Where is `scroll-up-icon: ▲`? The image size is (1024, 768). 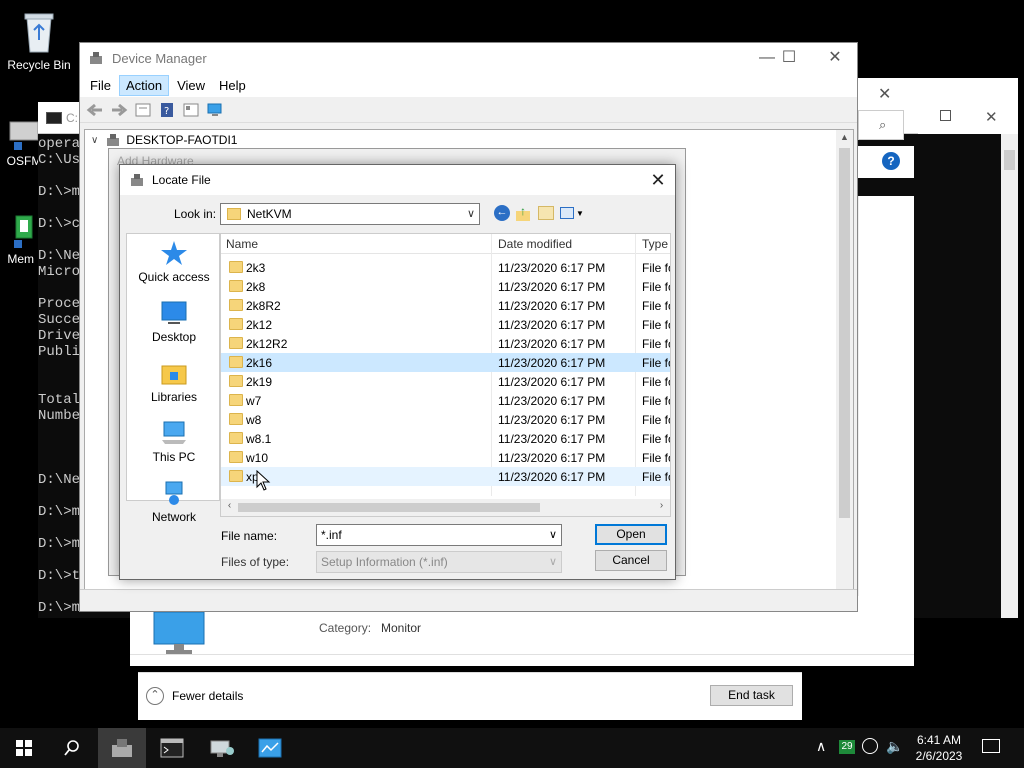
scroll-up-icon: ▲ is located at coordinates (844, 137).